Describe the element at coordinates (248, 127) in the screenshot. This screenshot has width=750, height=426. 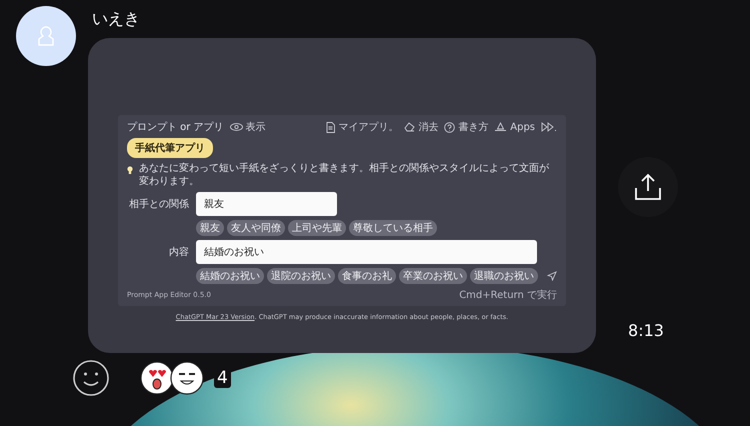
I see `view-button: 表示` at that location.